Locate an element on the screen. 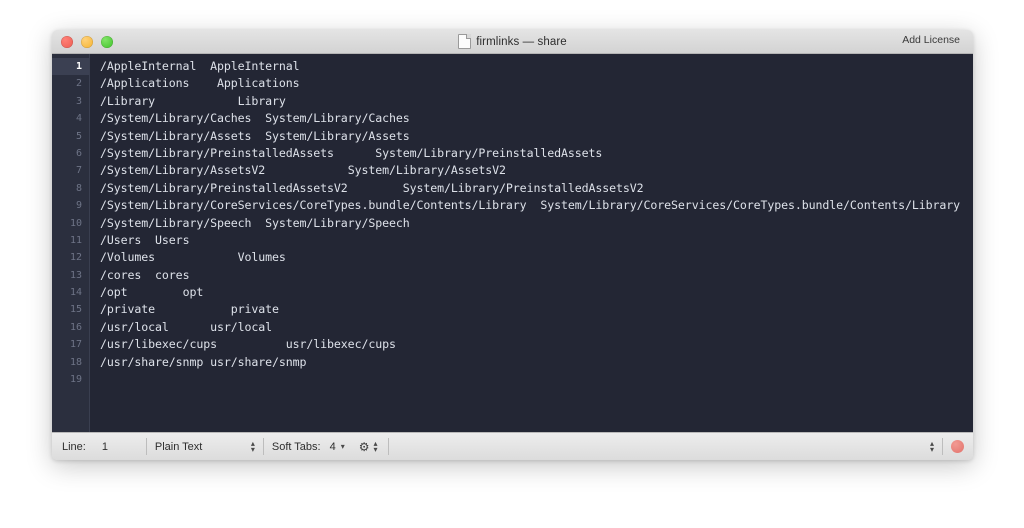  syntax-mode-selector: Plain Text ▴ ▾ is located at coordinates (205, 446).